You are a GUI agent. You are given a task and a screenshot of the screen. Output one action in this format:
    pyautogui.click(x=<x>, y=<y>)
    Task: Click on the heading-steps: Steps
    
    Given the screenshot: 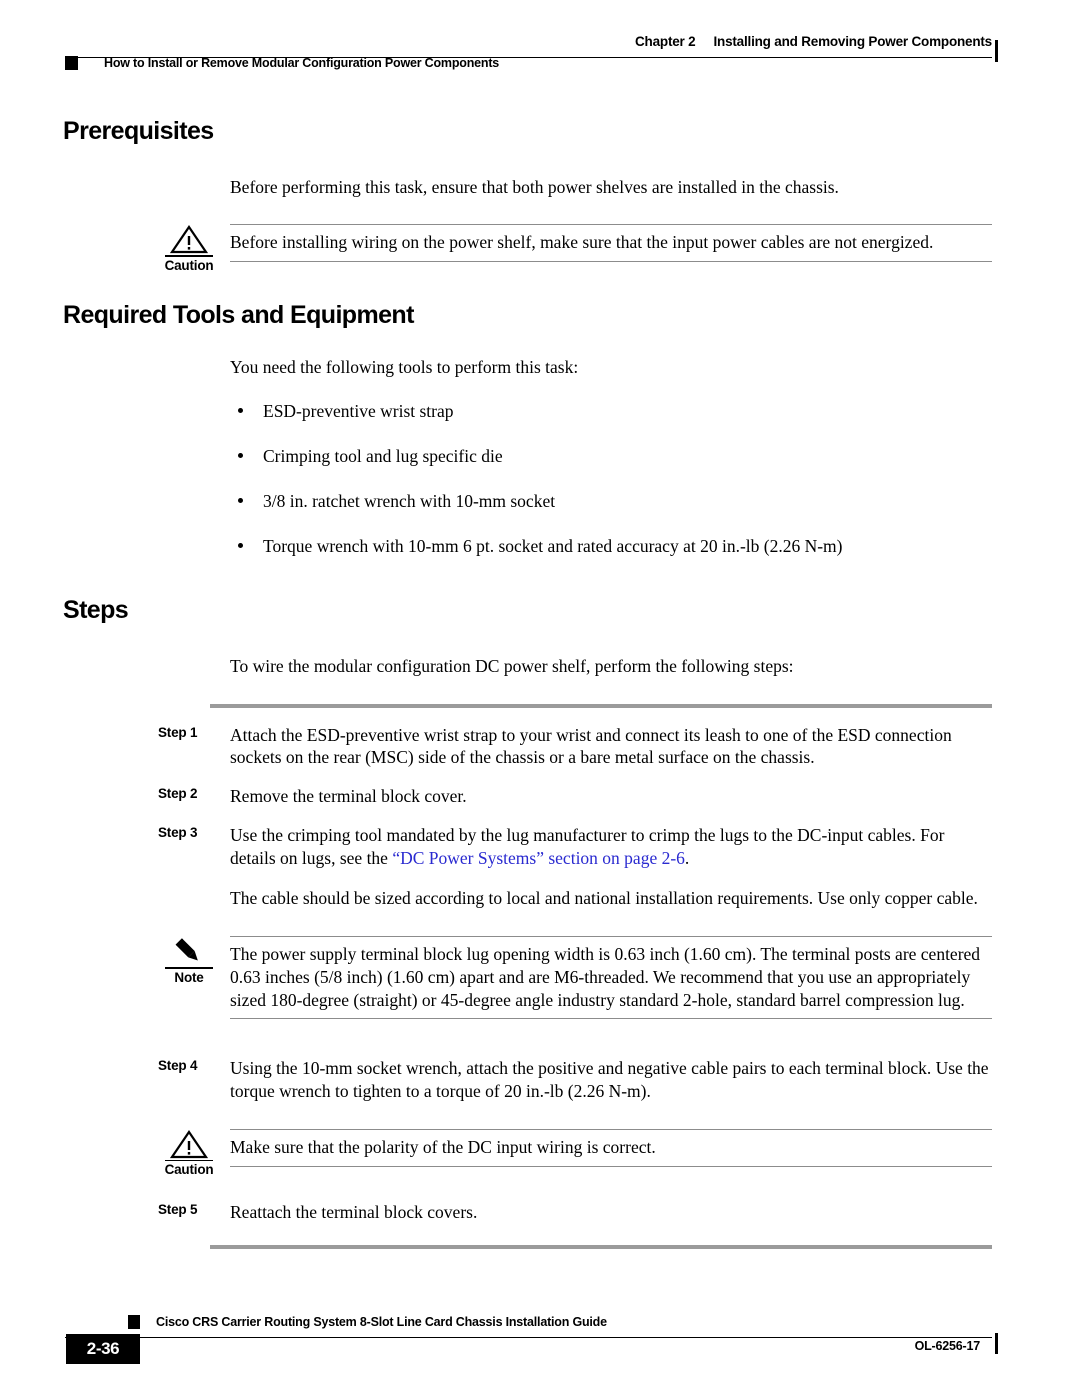 What is the action you would take?
    pyautogui.click(x=96, y=610)
    